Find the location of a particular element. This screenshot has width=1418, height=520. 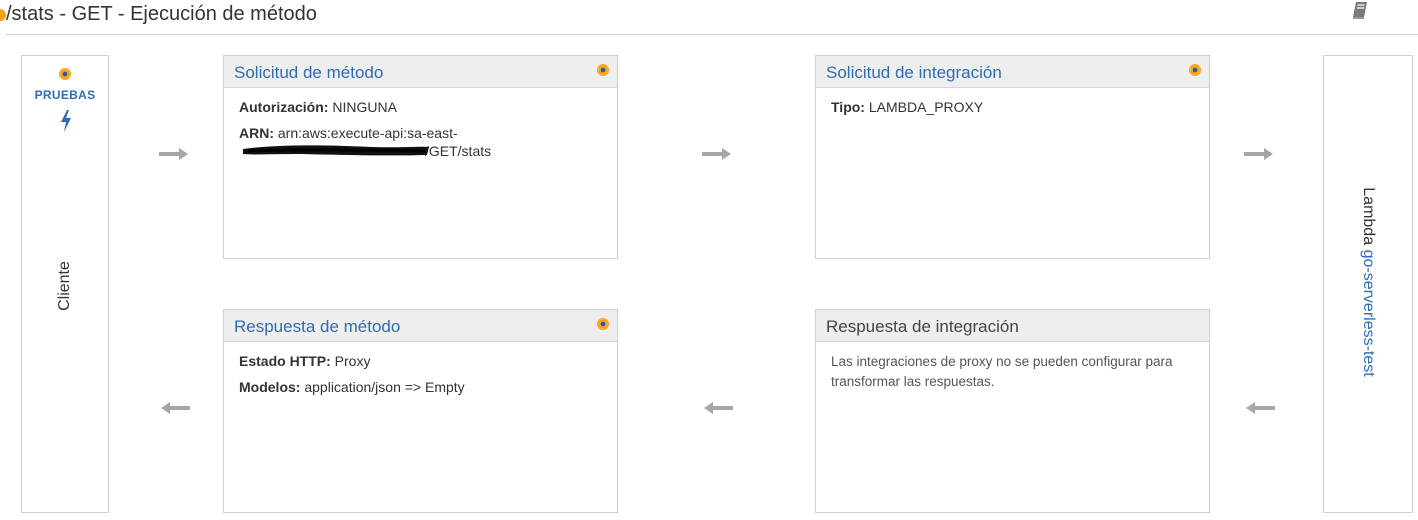

lambda-function-link: go-serverless-test is located at coordinates (1368, 313).